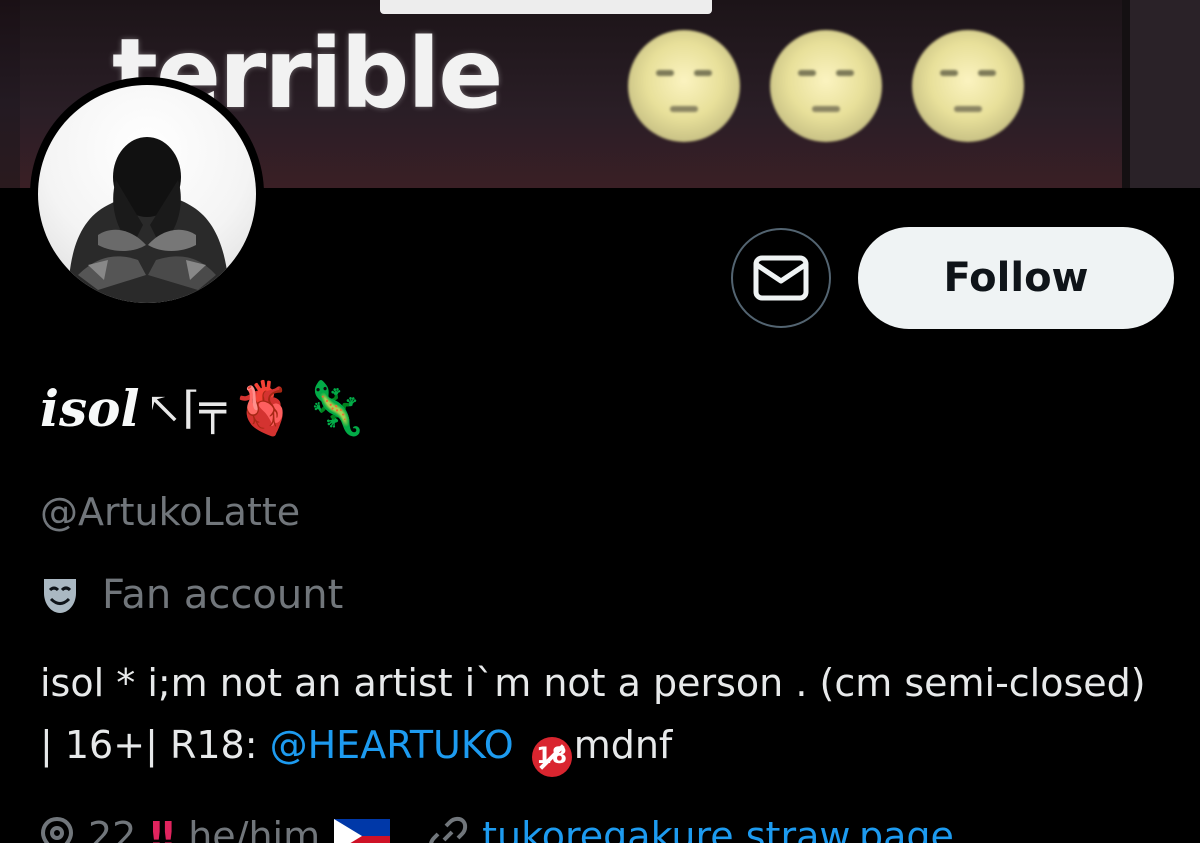 This screenshot has width=1200, height=843. I want to click on theater-mask-icon, so click(60, 596).